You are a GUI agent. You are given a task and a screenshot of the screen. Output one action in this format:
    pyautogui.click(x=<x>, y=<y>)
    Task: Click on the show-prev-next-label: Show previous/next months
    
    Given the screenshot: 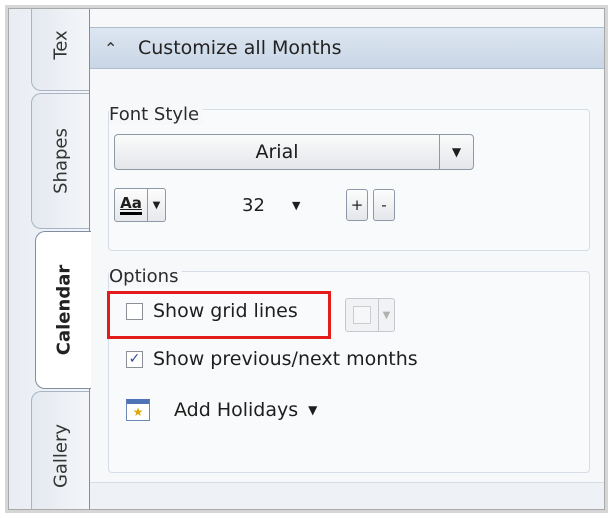 What is the action you would take?
    pyautogui.click(x=285, y=359)
    